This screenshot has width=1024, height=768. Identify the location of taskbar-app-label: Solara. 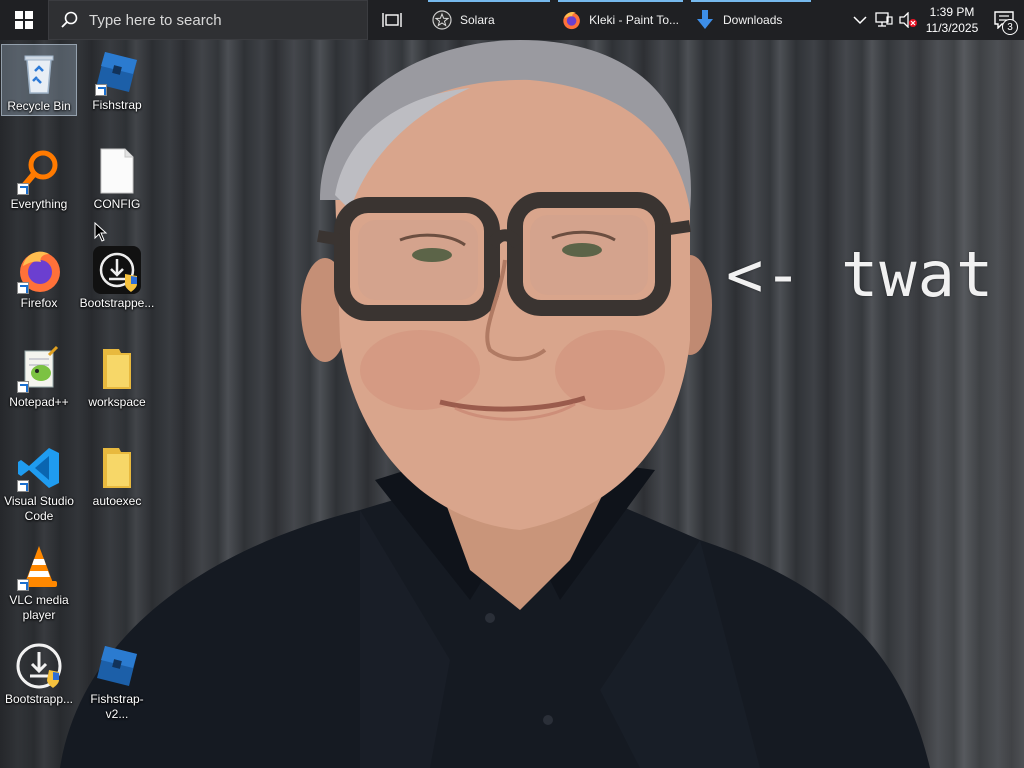
(477, 20).